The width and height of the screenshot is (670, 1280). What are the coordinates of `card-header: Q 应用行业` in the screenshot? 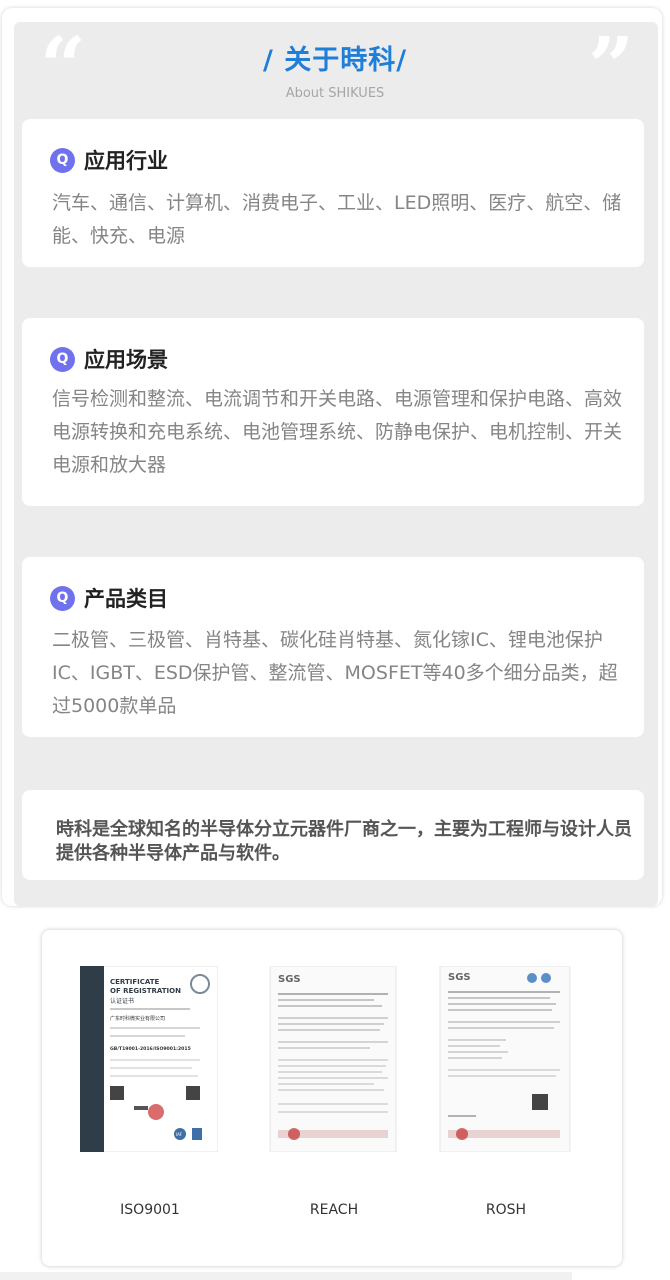 It's located at (109, 160).